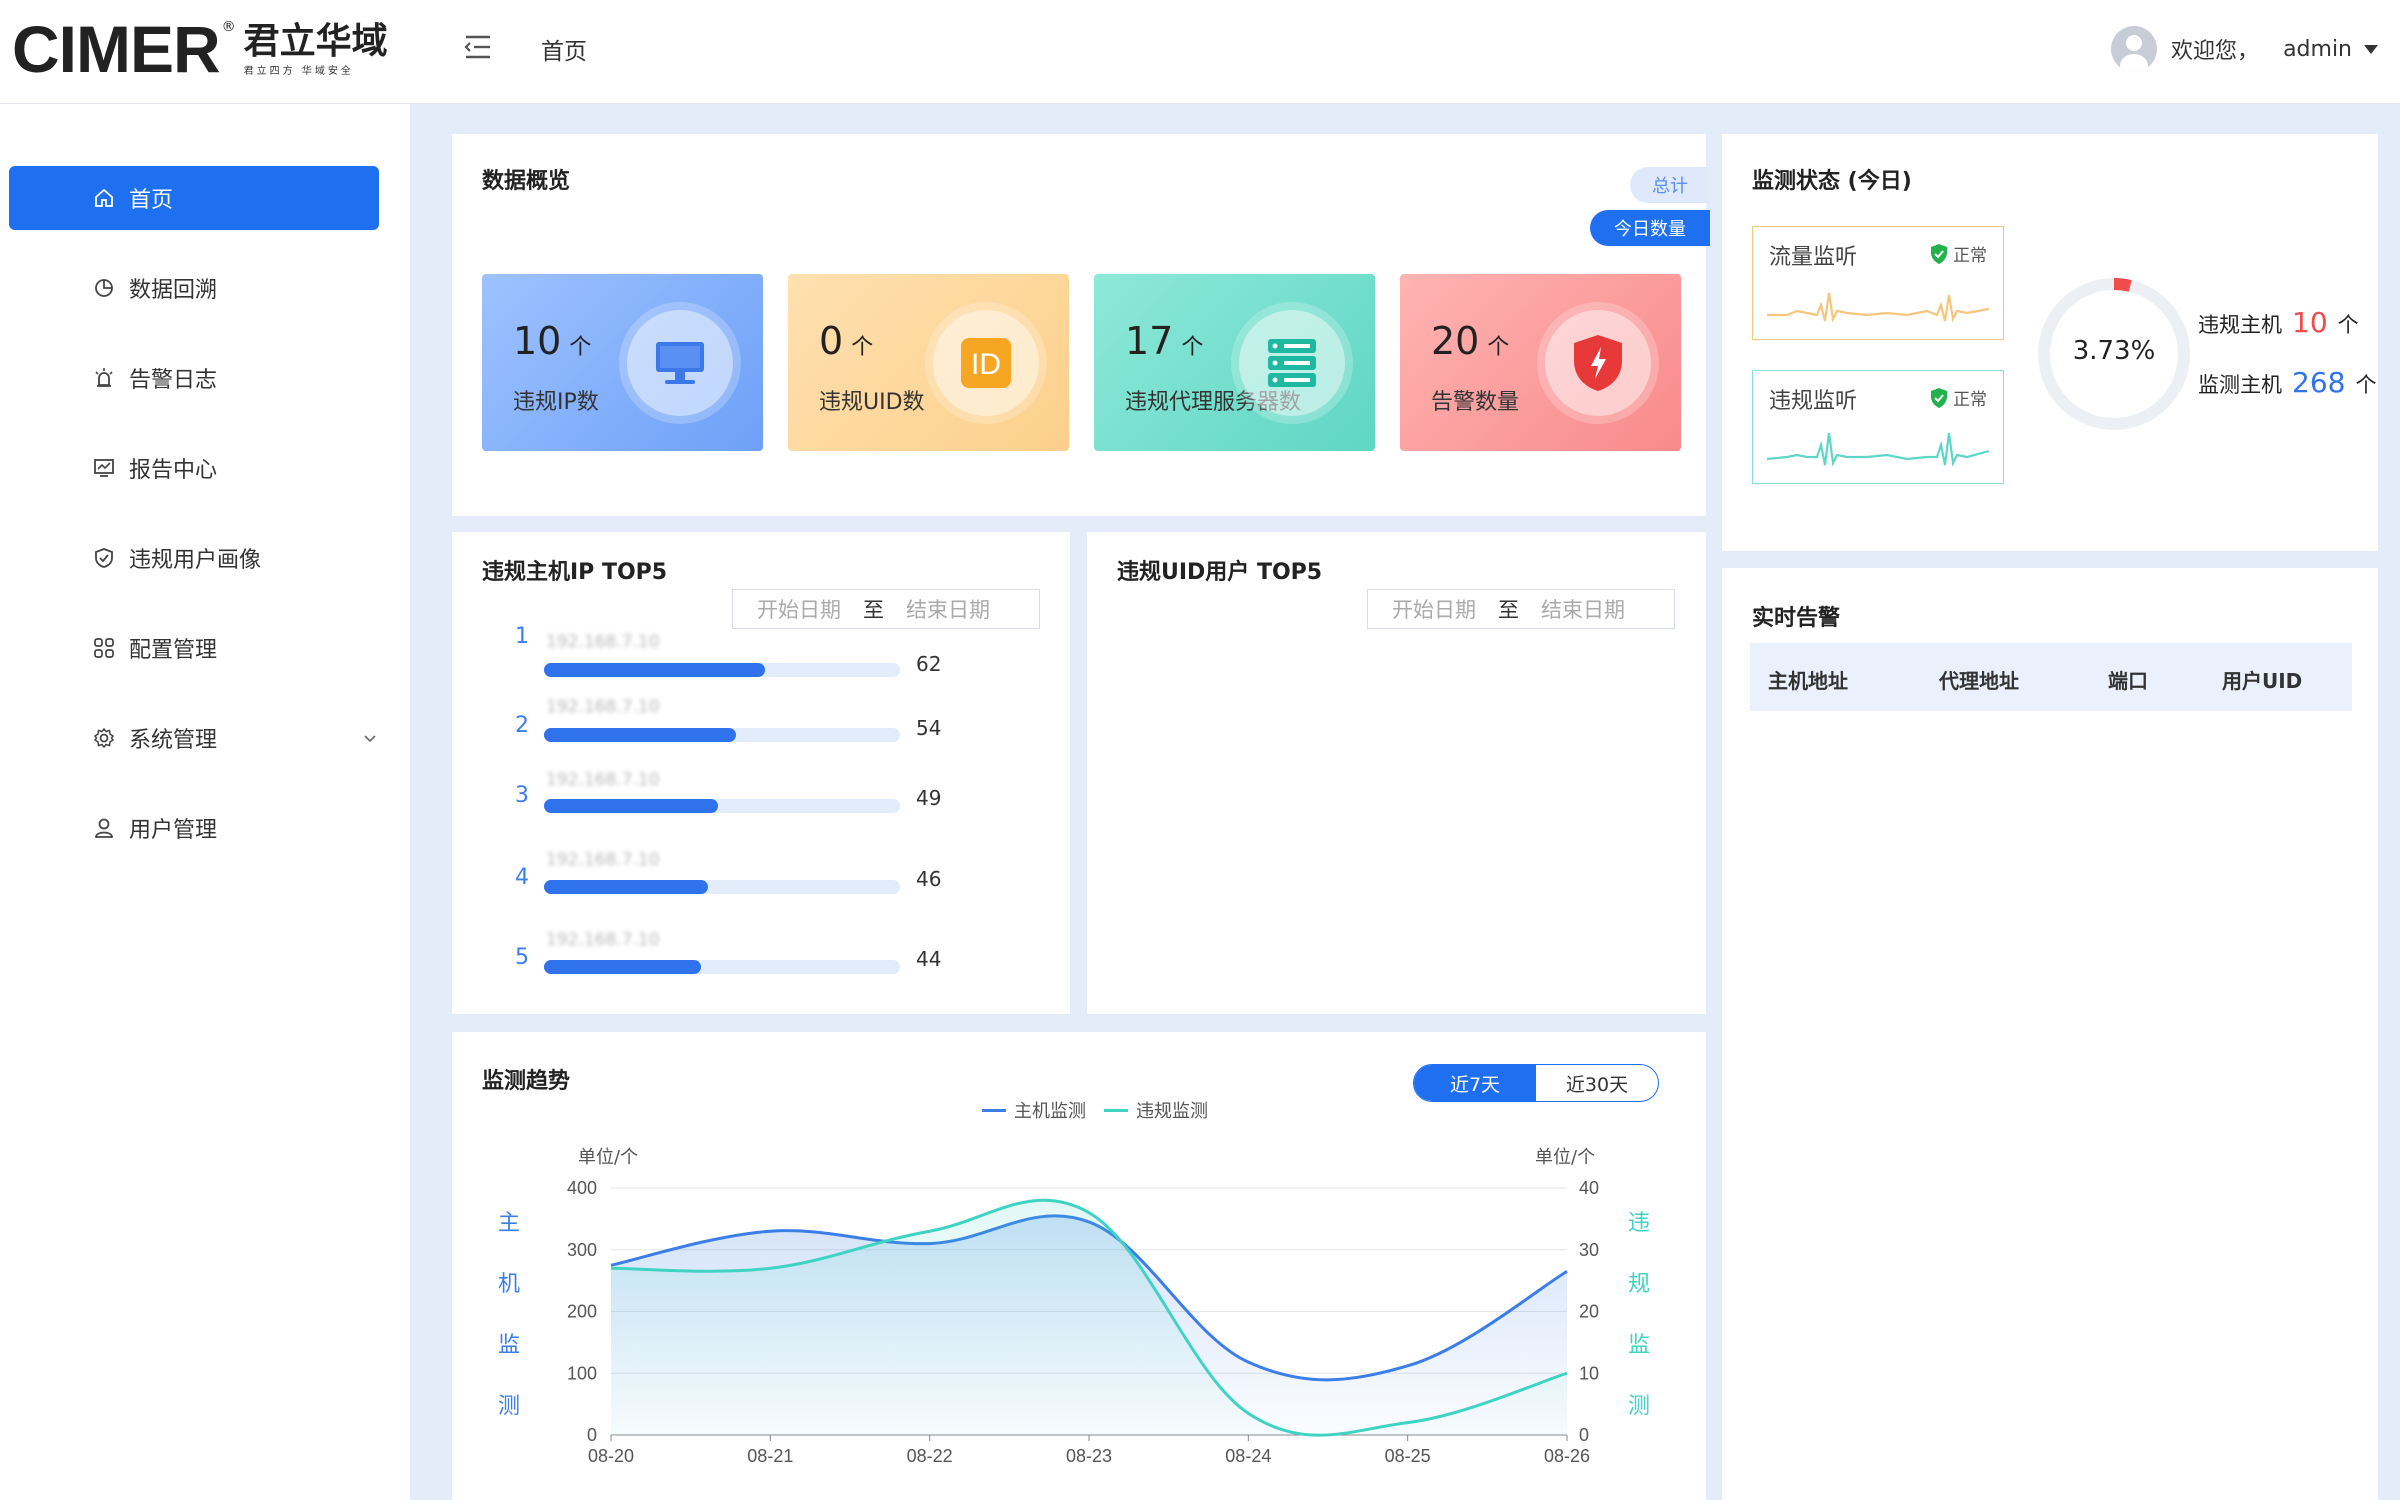 This screenshot has height=1500, width=2400. Describe the element at coordinates (1796, 618) in the screenshot. I see `alerts-title: 实时告警` at that location.